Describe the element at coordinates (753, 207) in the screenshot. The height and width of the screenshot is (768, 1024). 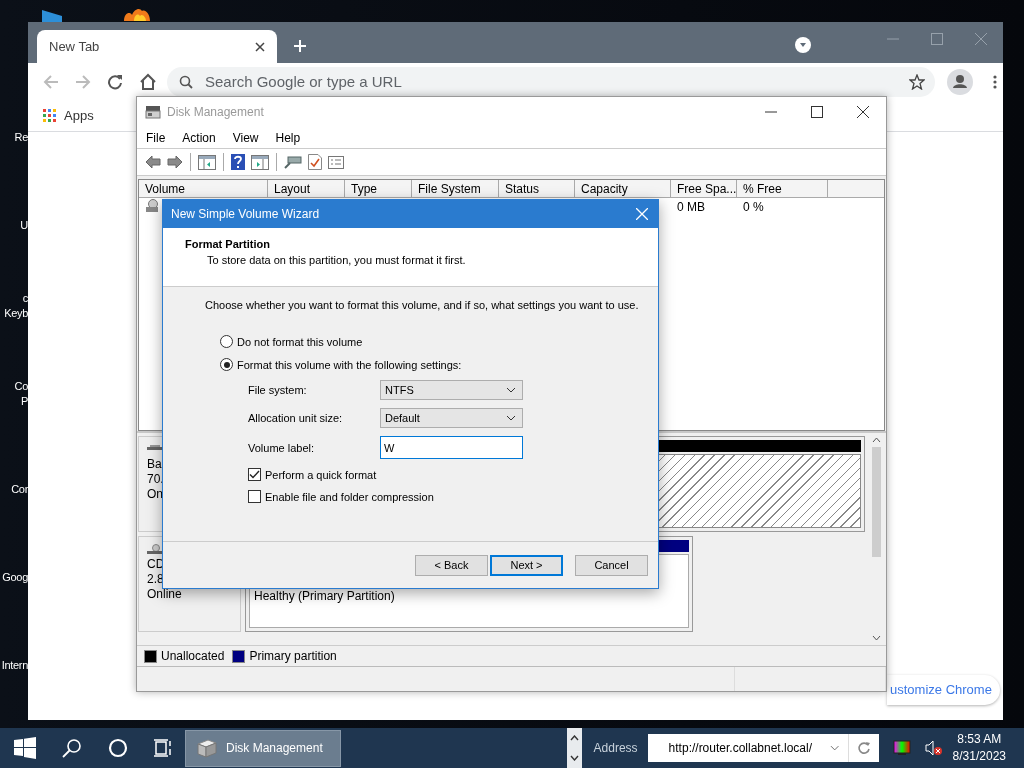
I see `table-cell: 0 %` at that location.